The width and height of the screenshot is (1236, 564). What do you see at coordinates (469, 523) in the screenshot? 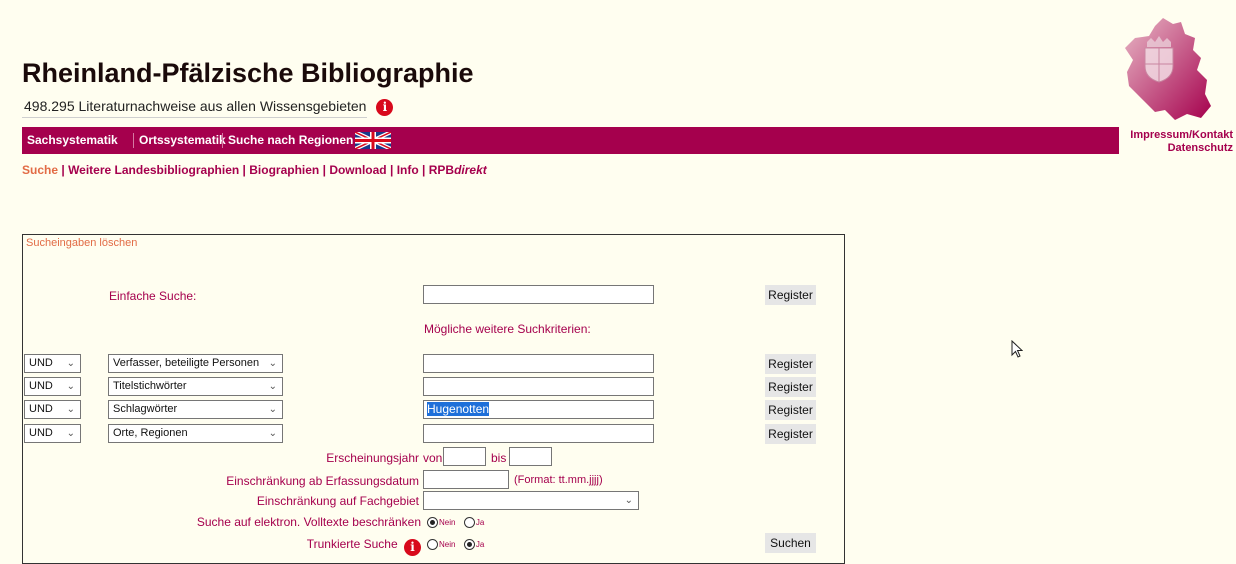
I see `fulltext-yes-radio` at bounding box center [469, 523].